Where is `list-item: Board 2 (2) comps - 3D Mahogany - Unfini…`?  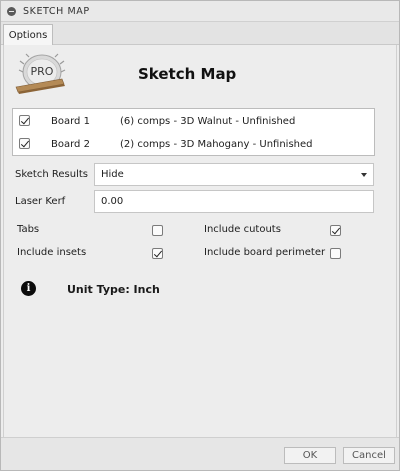 list-item: Board 2 (2) comps - 3D Mahogany - Unfini… is located at coordinates (193, 144).